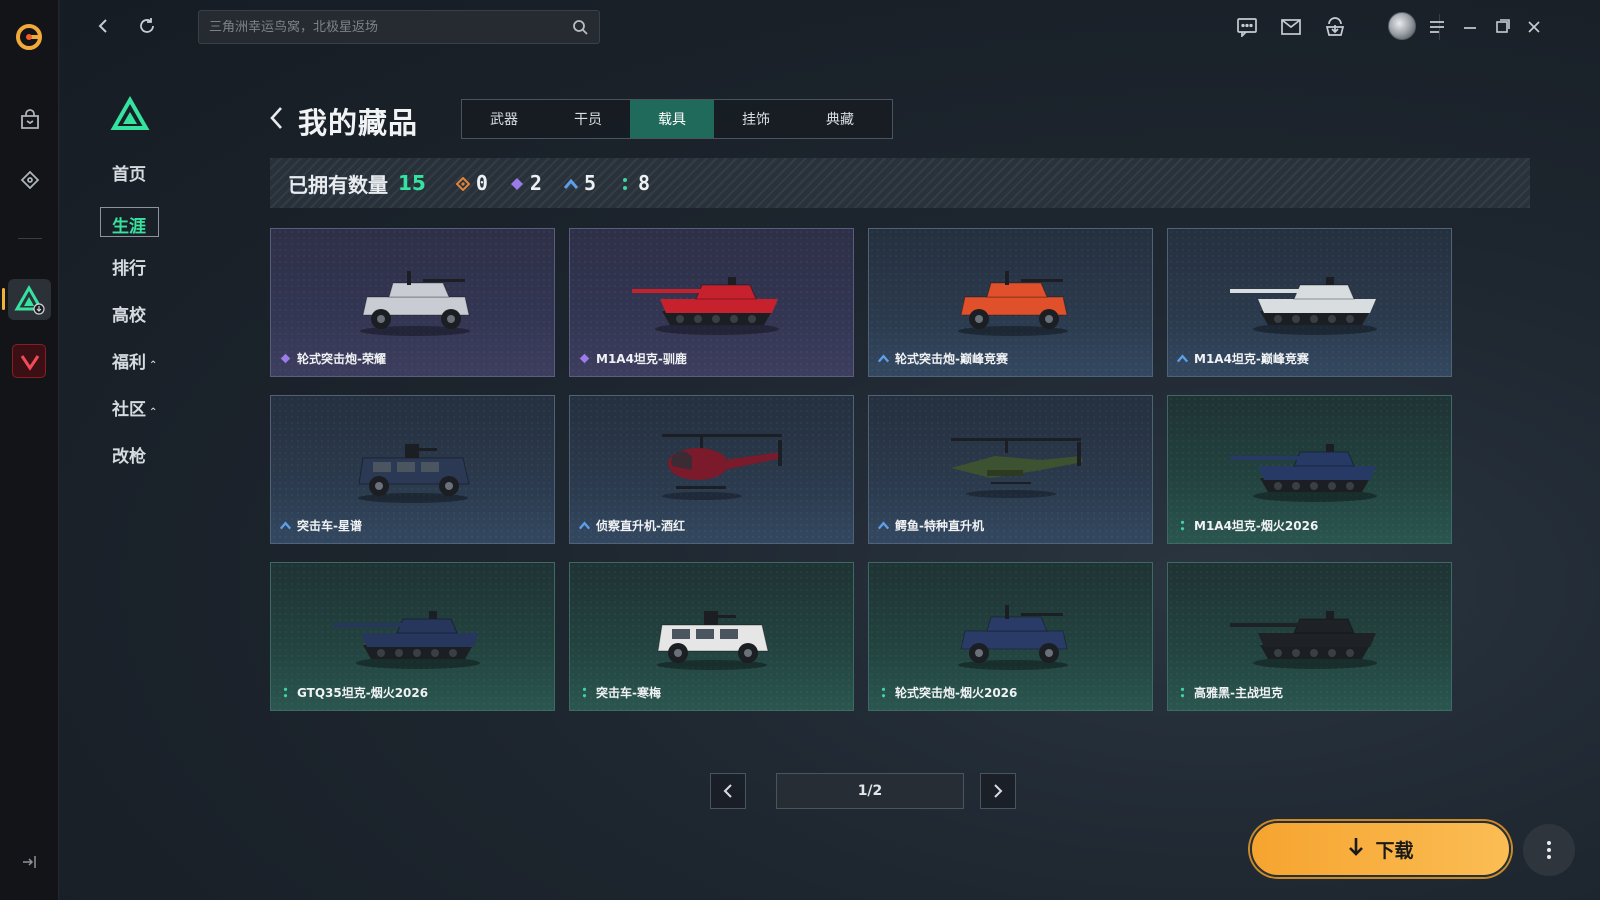  What do you see at coordinates (1534, 27) in the screenshot?
I see `close-icon` at bounding box center [1534, 27].